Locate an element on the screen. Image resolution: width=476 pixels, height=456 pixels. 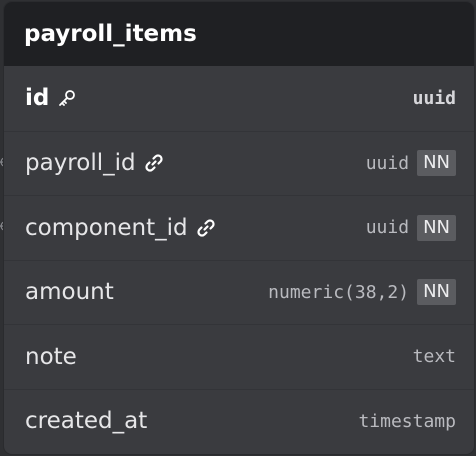
column-row-note: note text is located at coordinates (239, 356).